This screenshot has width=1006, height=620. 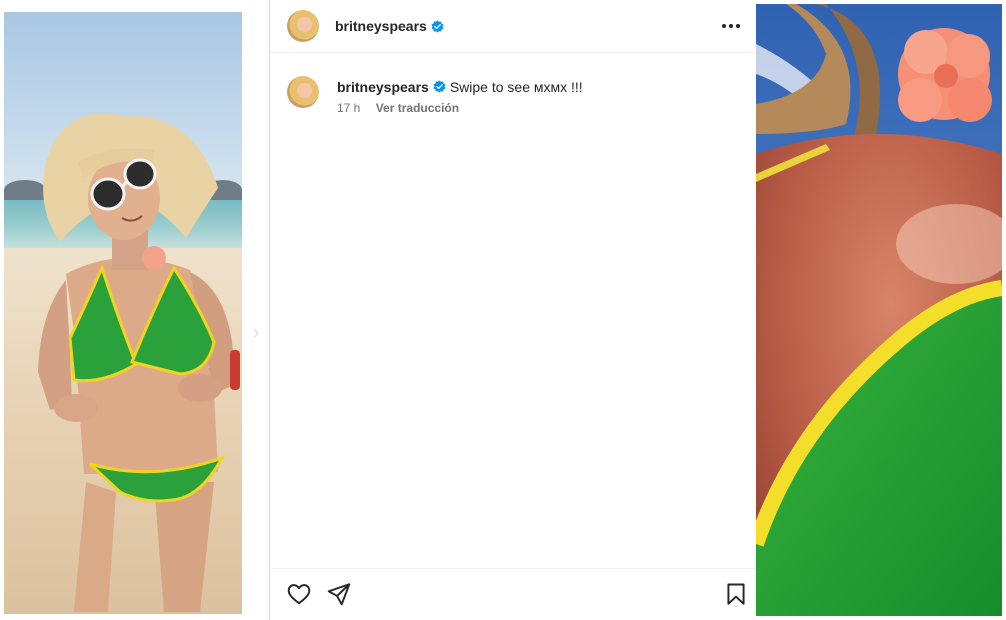 What do you see at coordinates (513, 593) in the screenshot?
I see `post-actions-bar` at bounding box center [513, 593].